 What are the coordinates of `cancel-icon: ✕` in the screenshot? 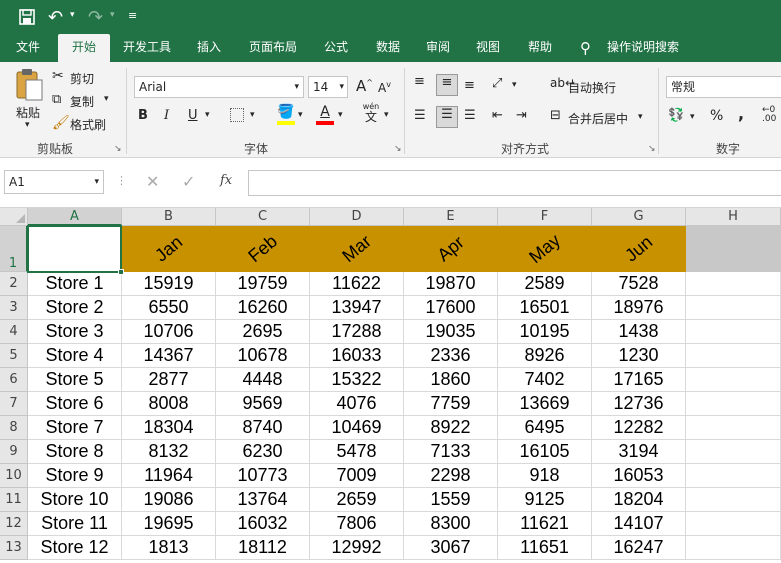 It's located at (152, 181).